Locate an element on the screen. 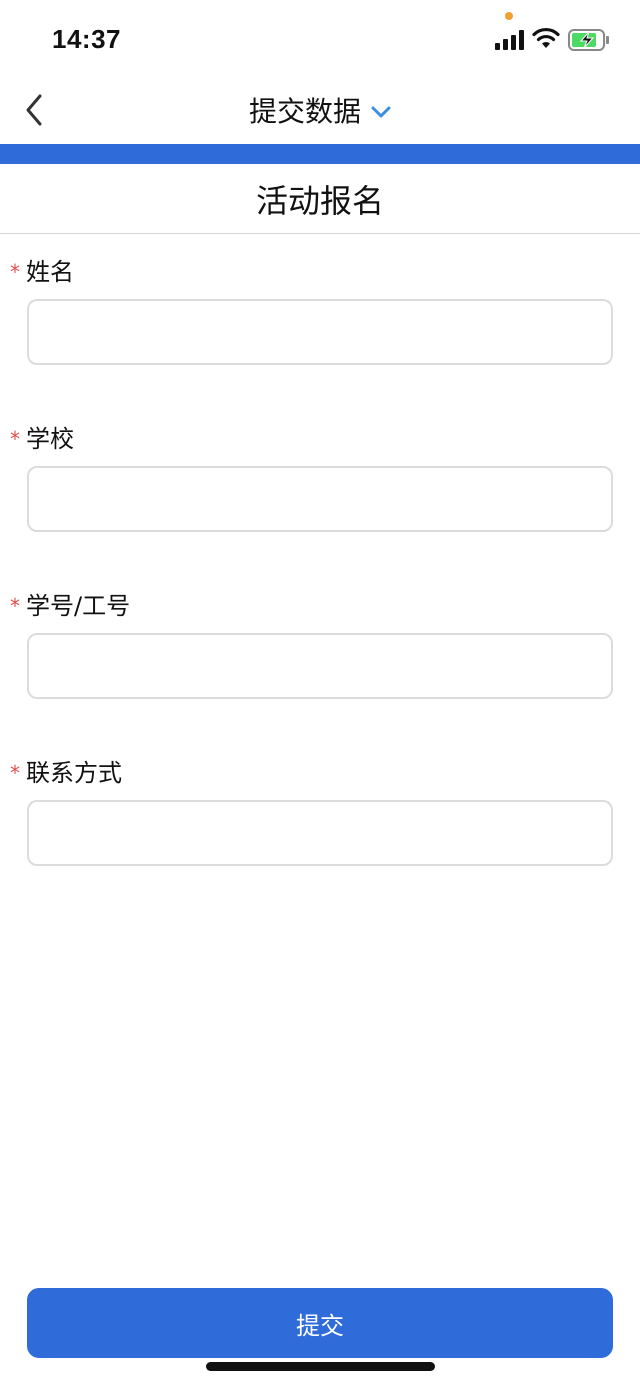  field-label: 联系方式 is located at coordinates (74, 772).